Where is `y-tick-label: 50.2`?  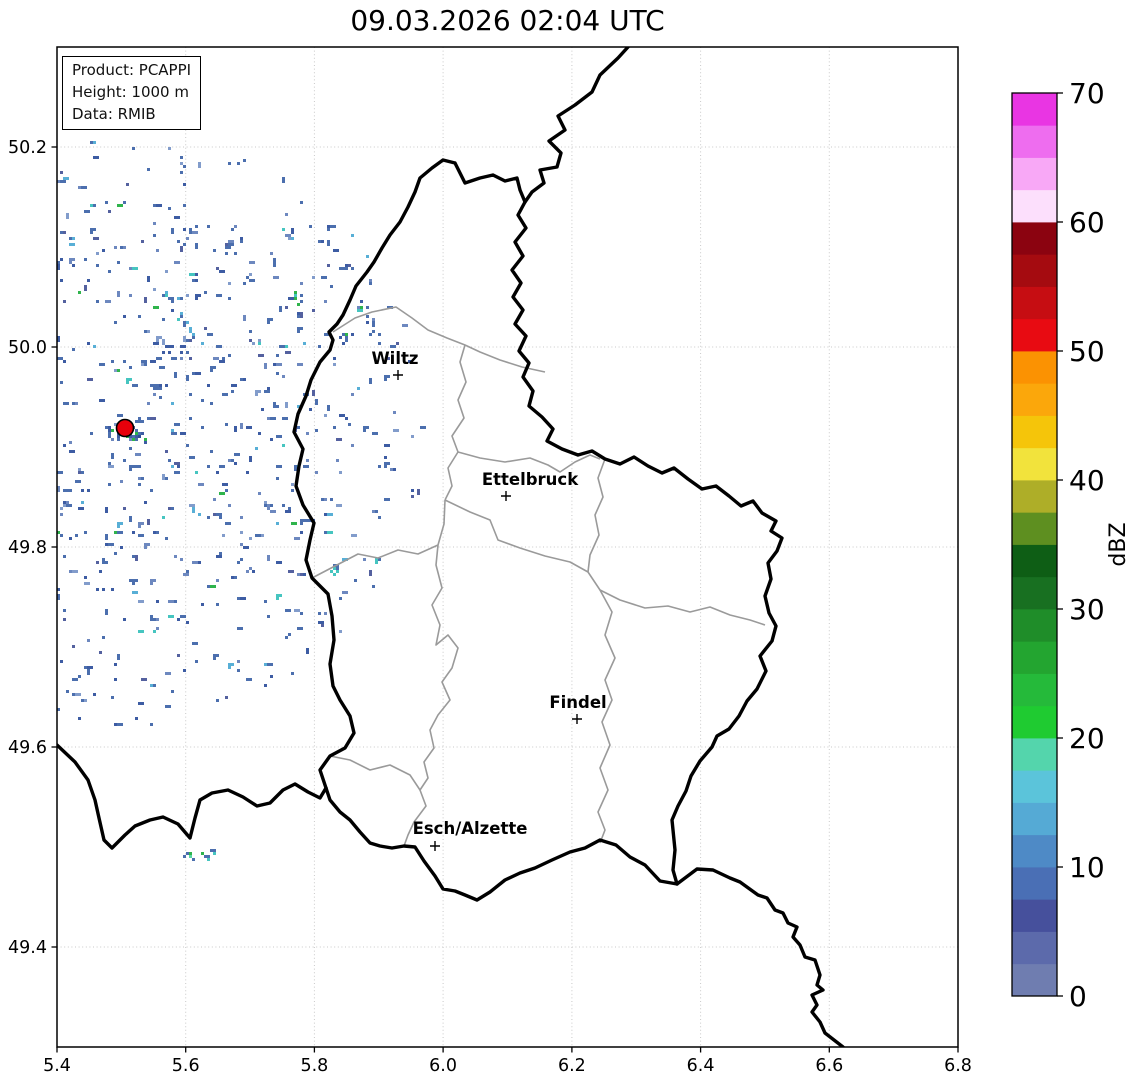
y-tick-label: 50.2 is located at coordinates (27, 148).